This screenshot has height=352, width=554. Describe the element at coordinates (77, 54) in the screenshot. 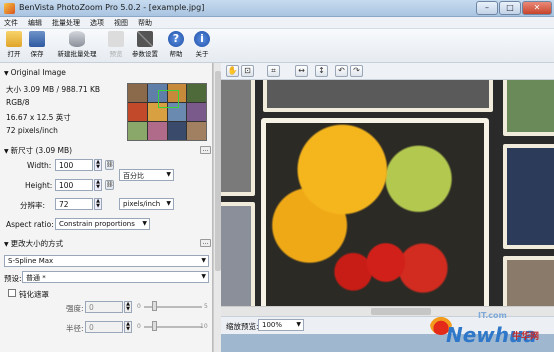

I see `new-batch-label: 新建批量处理` at that location.